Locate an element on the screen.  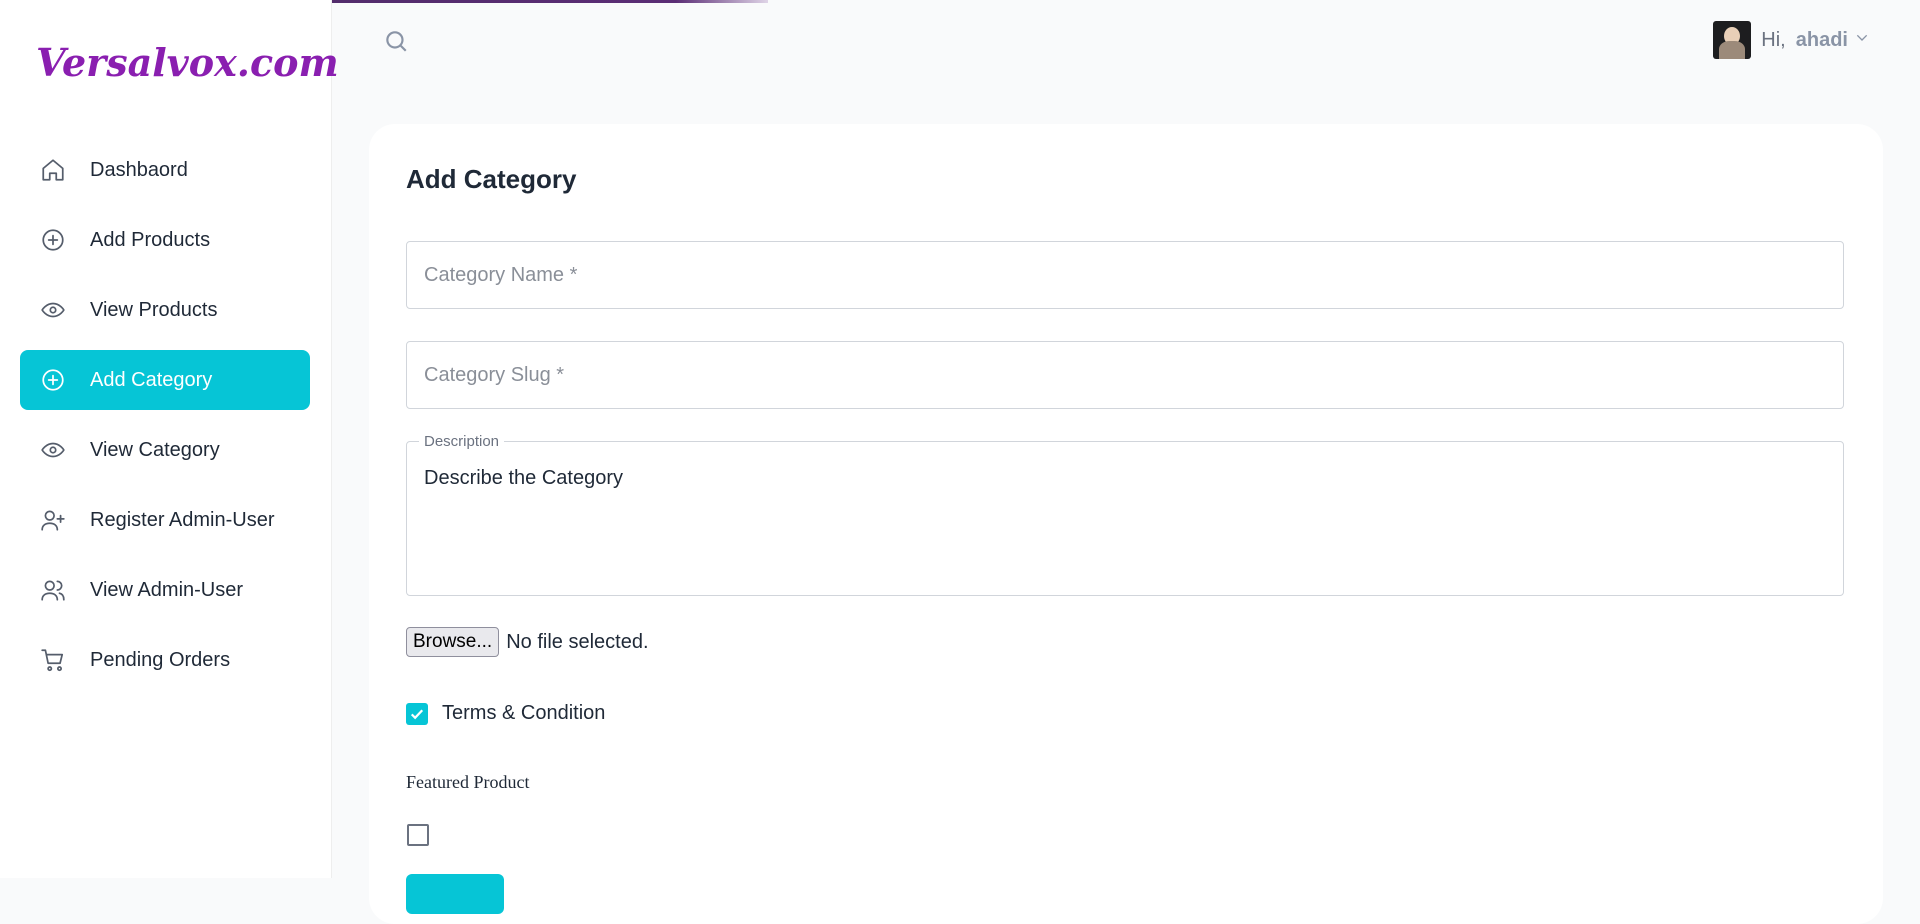
sidebar-item-label: Dashbaord is located at coordinates (139, 169).